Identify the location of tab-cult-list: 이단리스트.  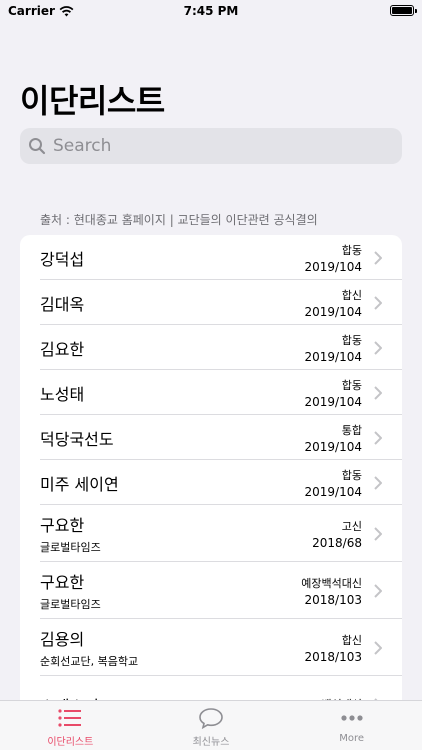
(70, 725).